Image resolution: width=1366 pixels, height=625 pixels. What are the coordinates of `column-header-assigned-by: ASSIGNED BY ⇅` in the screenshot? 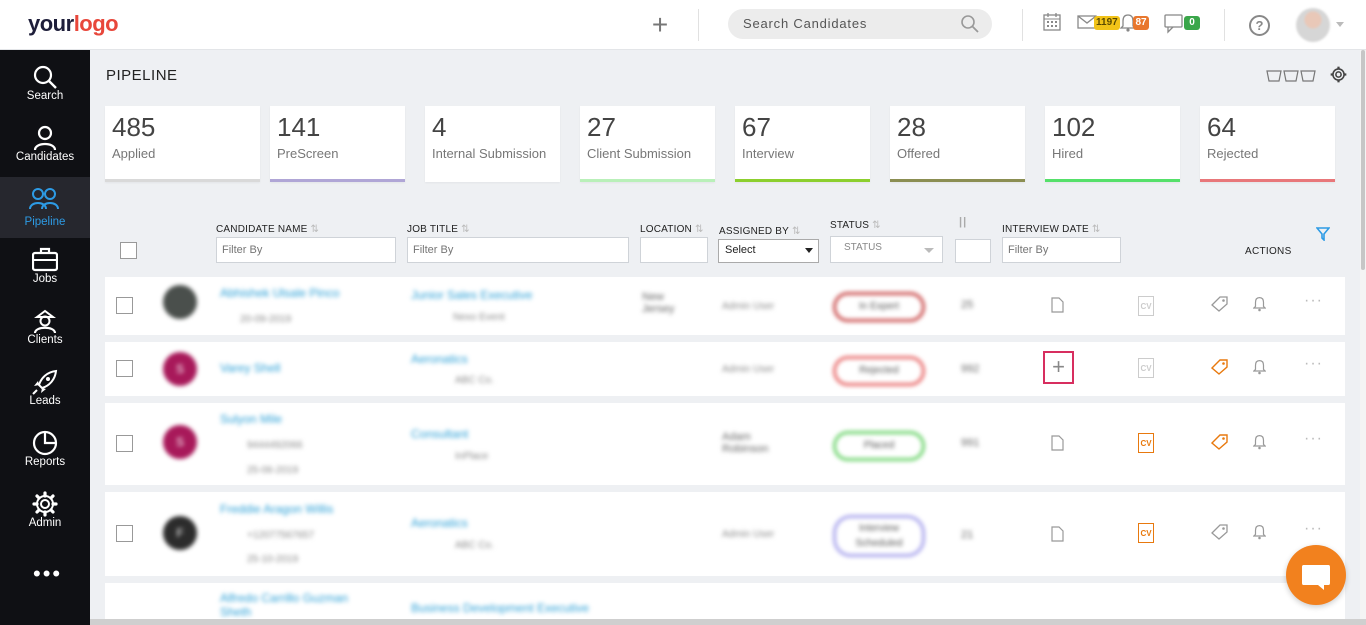 It's located at (760, 231).